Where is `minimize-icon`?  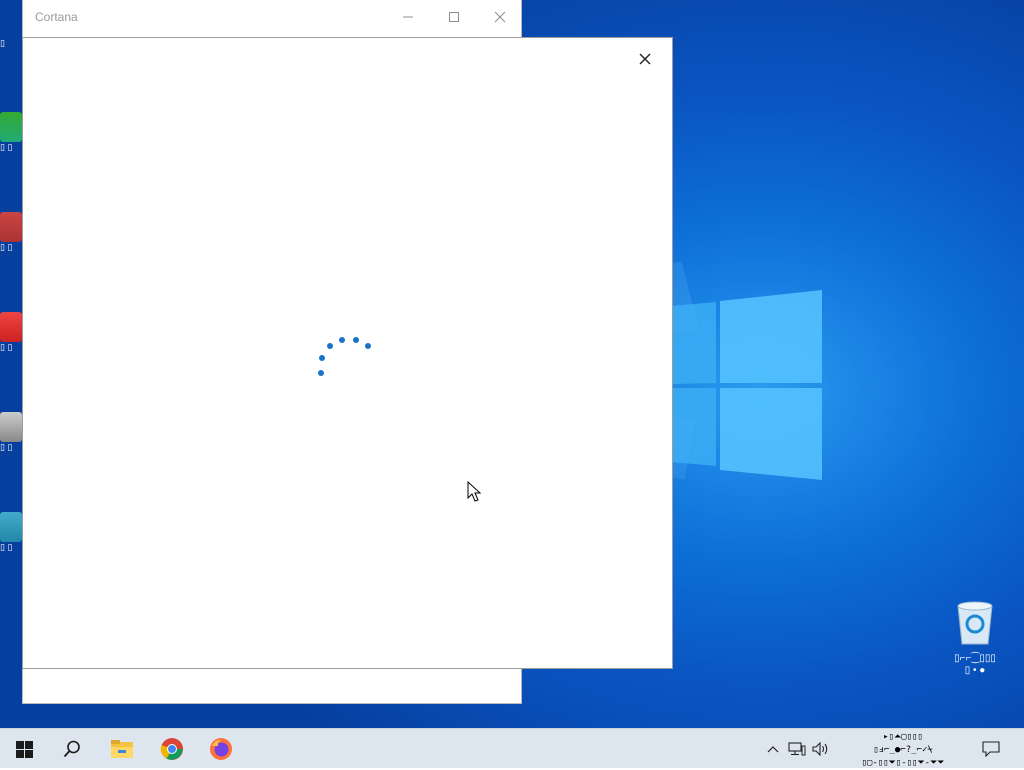 minimize-icon is located at coordinates (408, 17).